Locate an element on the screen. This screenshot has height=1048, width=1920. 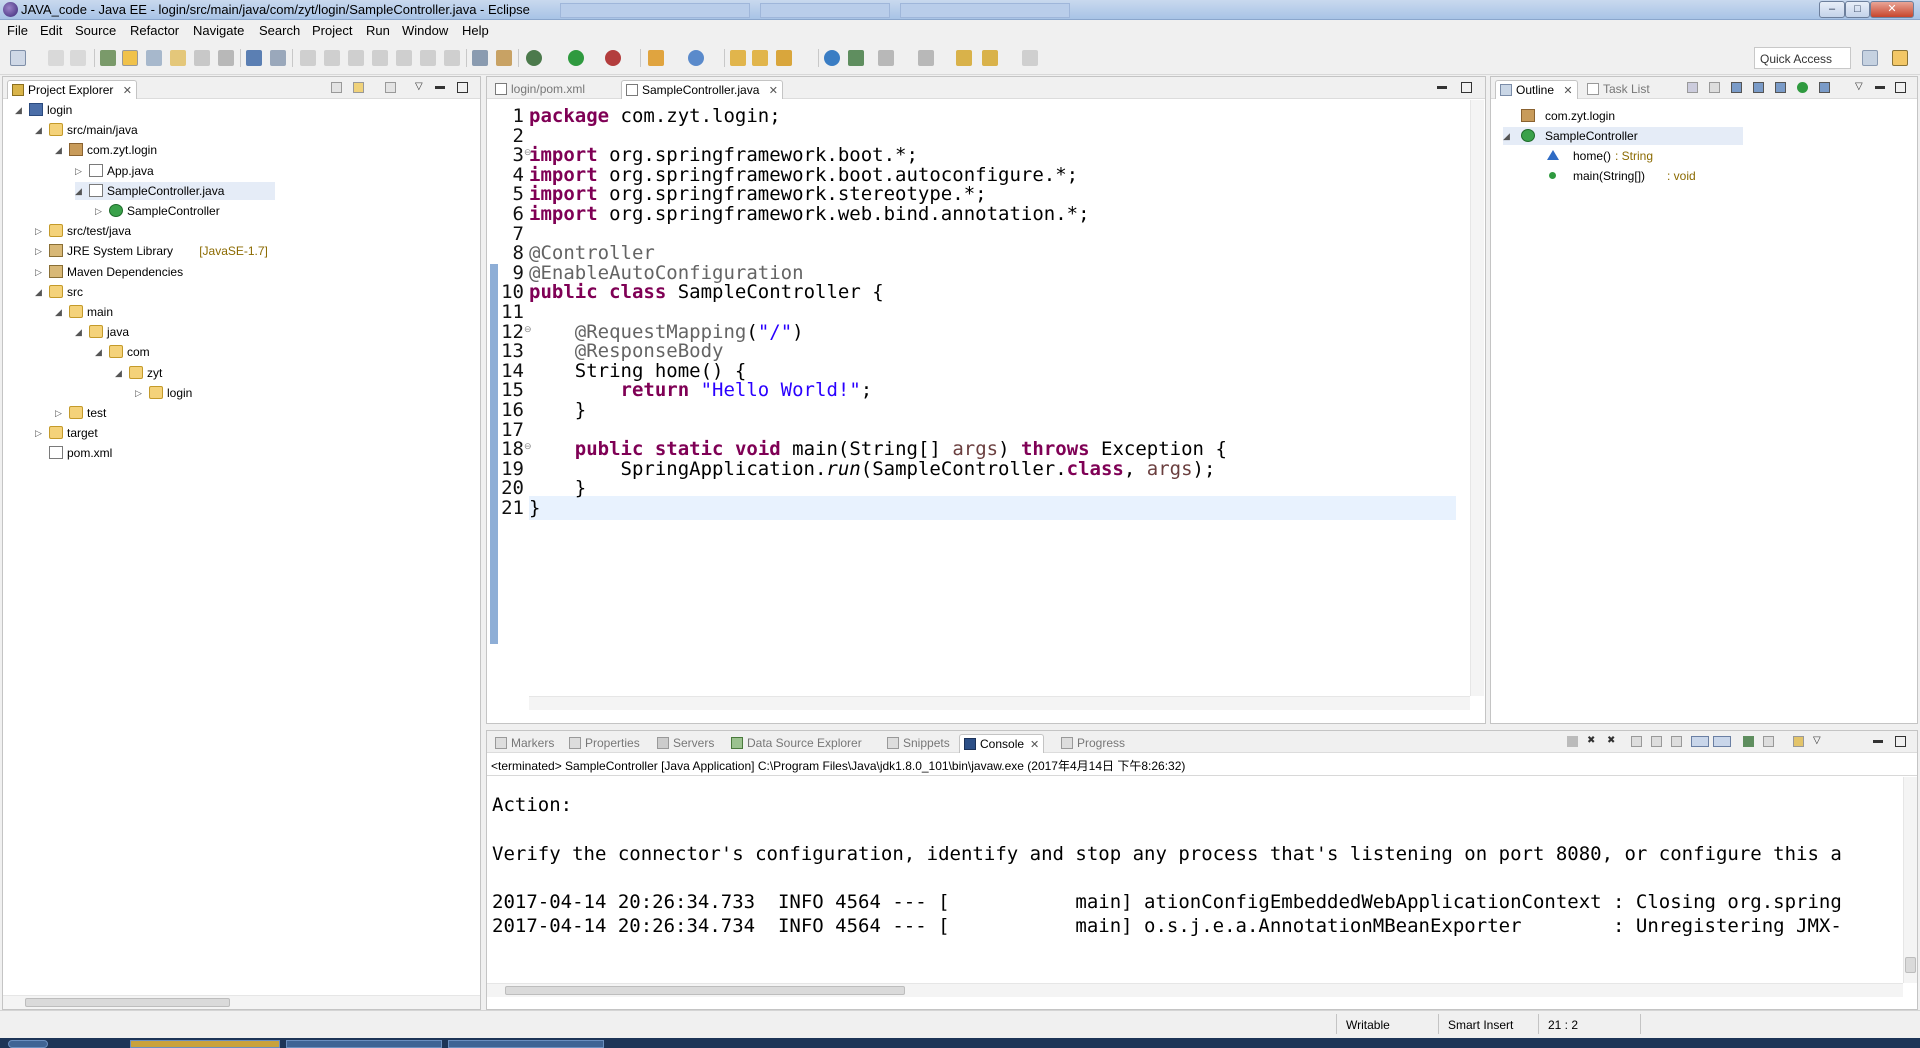
link-with-editor-icon is located at coordinates (1824, 87).